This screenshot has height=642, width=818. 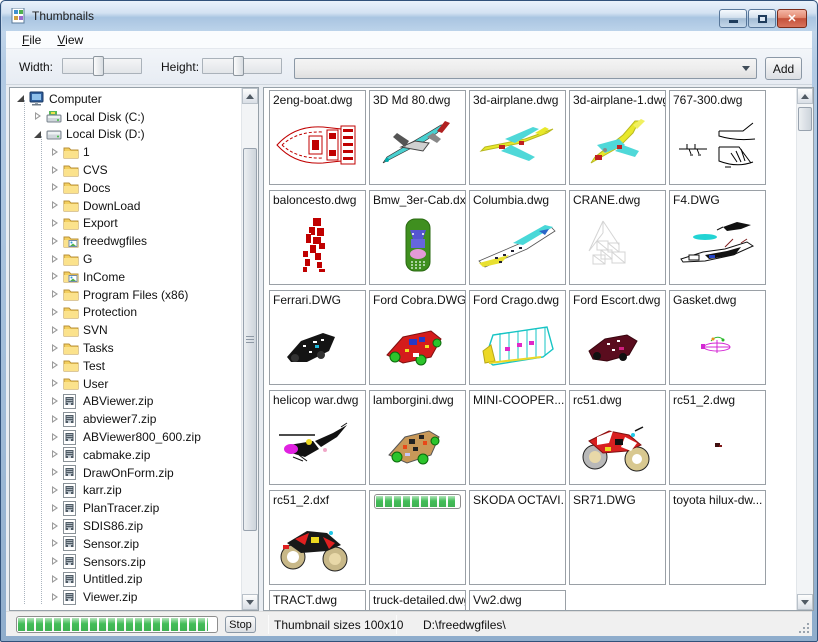 I want to click on height-slider, so click(x=242, y=66).